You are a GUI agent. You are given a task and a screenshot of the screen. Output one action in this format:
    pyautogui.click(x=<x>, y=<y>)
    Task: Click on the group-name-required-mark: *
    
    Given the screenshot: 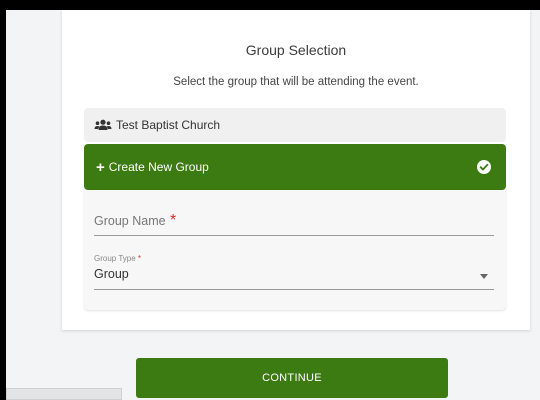 What is the action you would take?
    pyautogui.click(x=173, y=220)
    